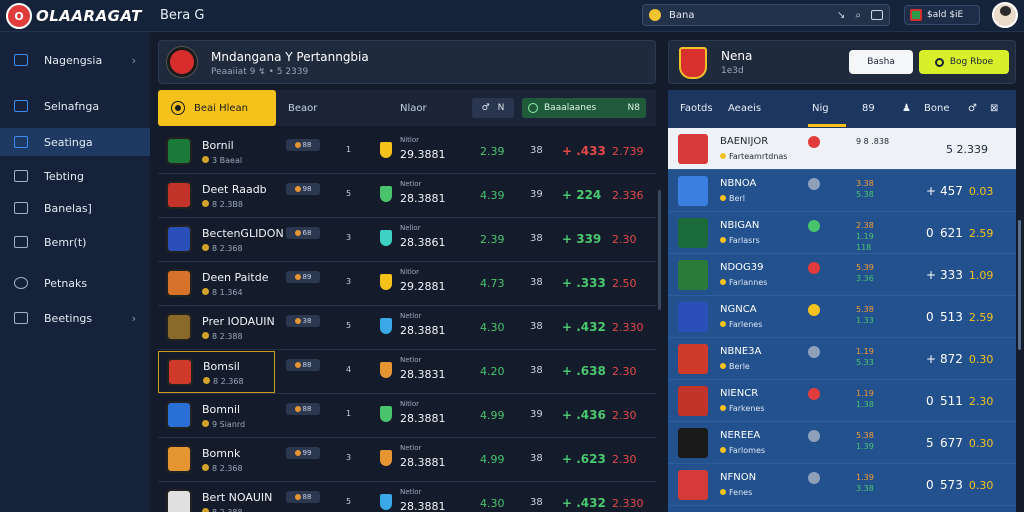  I want to click on basha-button: Basha, so click(881, 62).